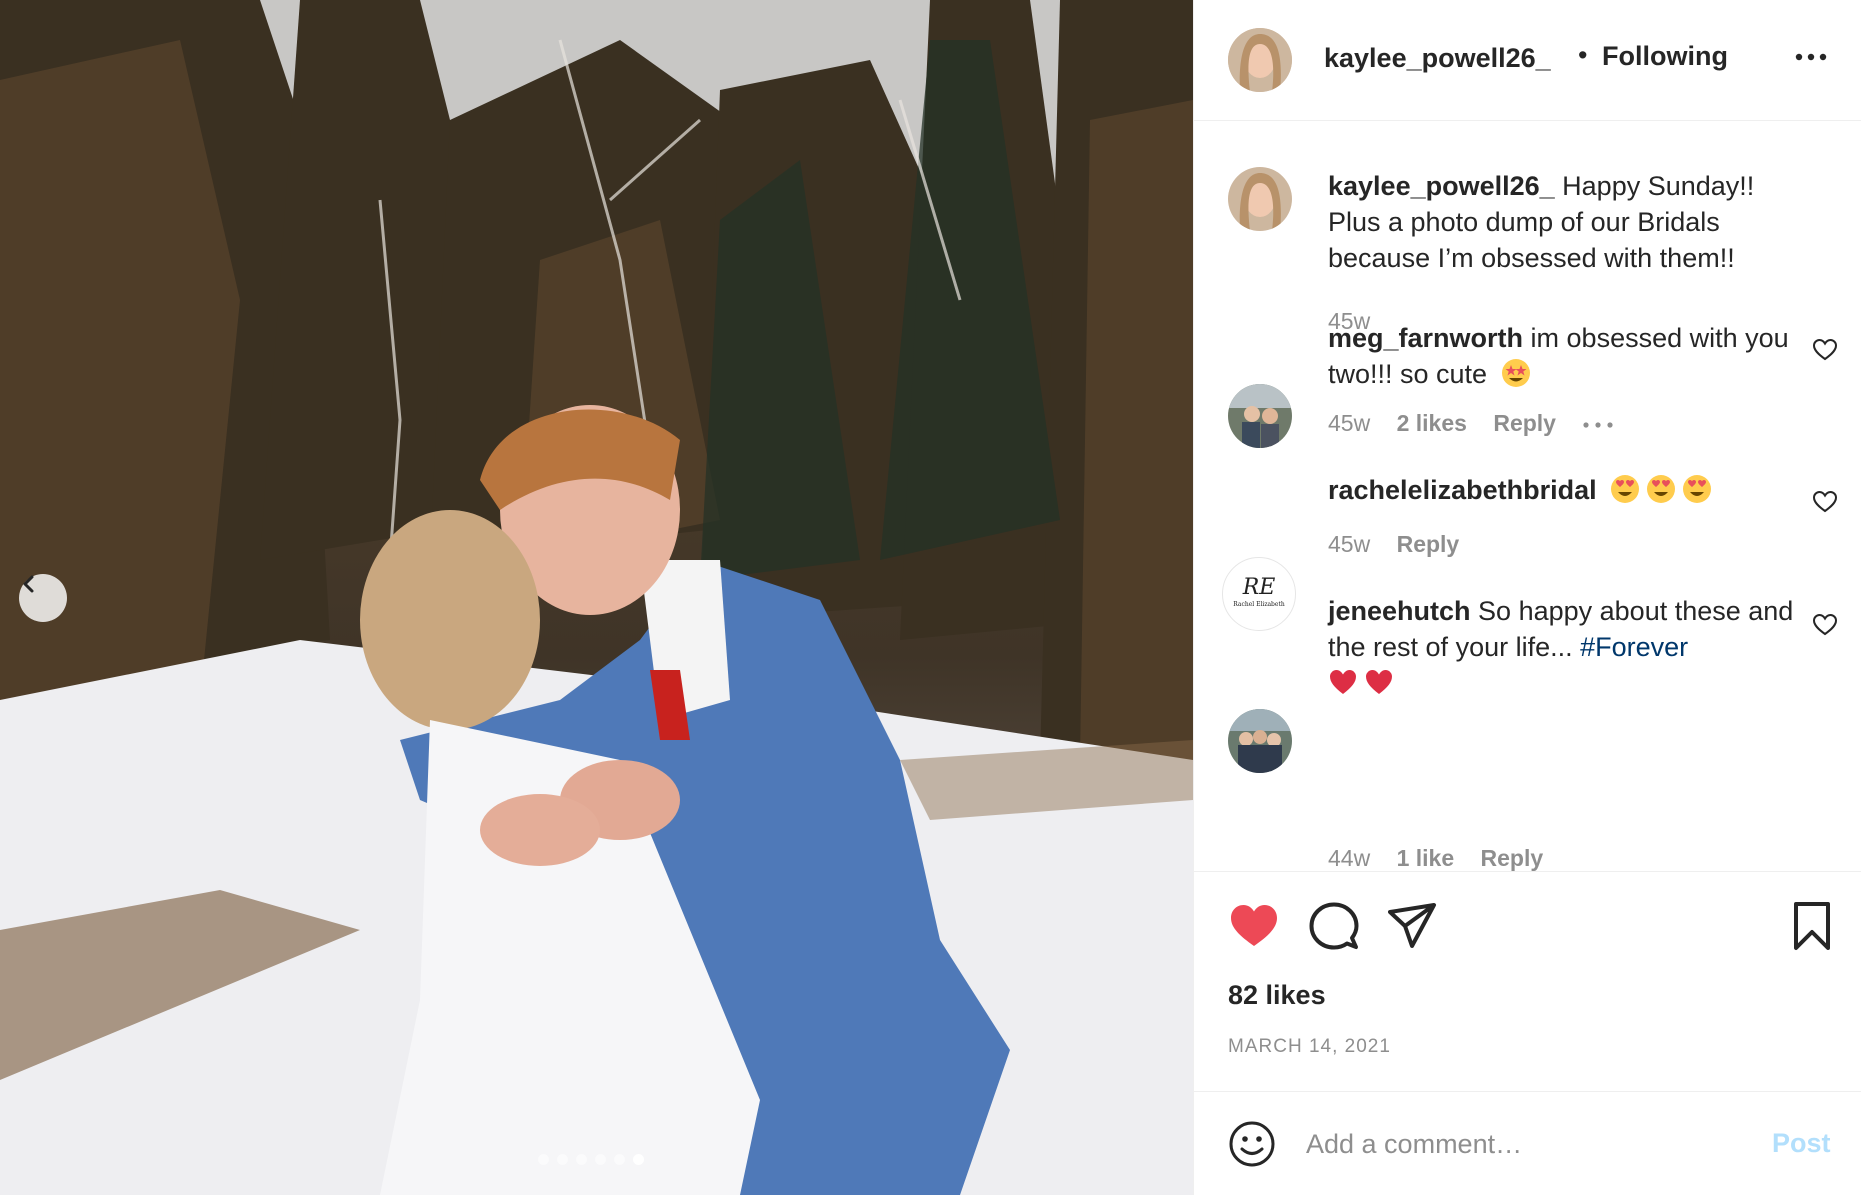 The height and width of the screenshot is (1196, 1861). What do you see at coordinates (28, 584) in the screenshot?
I see `chevron-left-icon` at bounding box center [28, 584].